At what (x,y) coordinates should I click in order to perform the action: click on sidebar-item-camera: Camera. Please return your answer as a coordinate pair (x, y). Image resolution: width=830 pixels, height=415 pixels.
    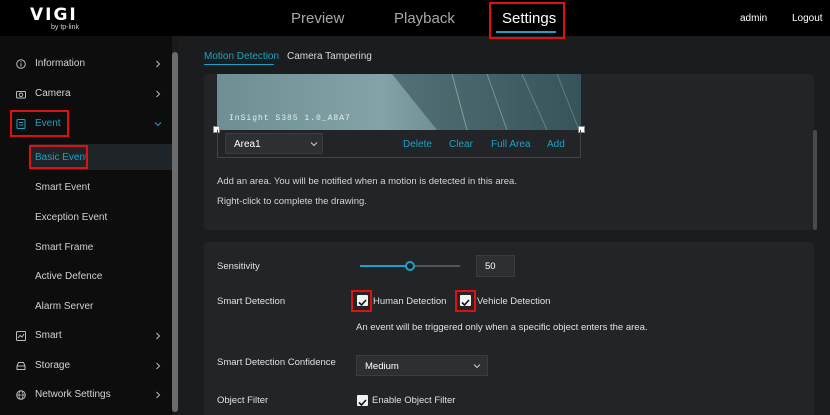
    Looking at the image, I should click on (86, 95).